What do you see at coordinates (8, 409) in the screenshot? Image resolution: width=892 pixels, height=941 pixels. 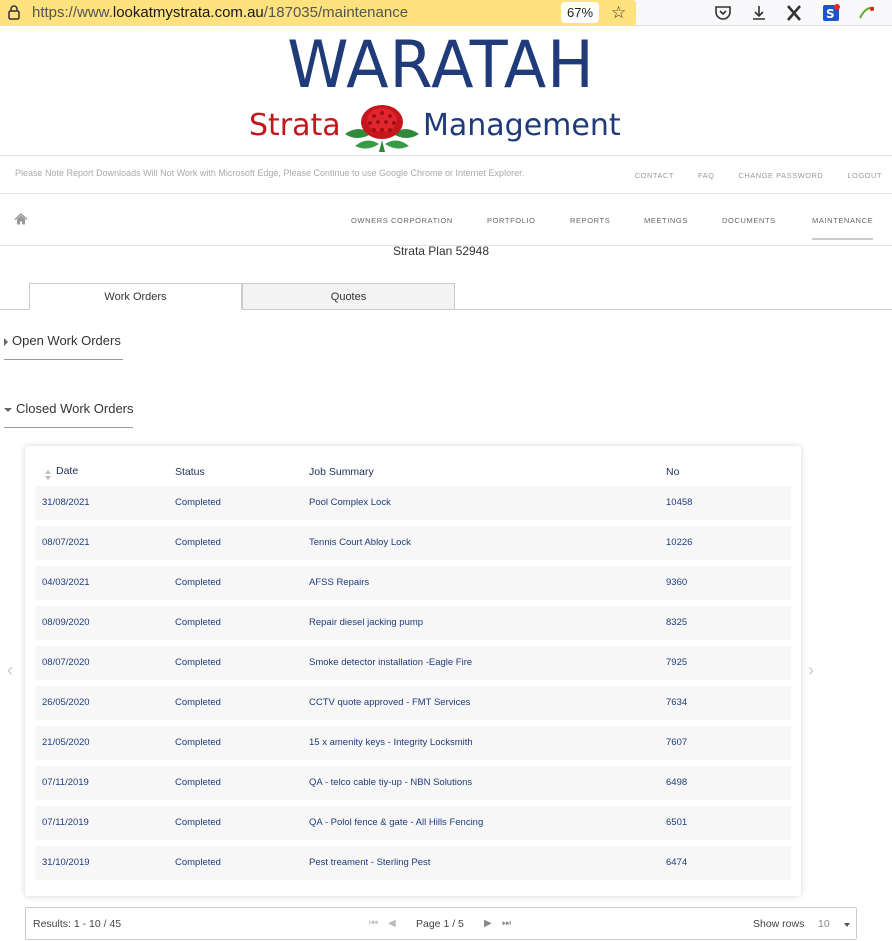 I see `caret-down-icon` at bounding box center [8, 409].